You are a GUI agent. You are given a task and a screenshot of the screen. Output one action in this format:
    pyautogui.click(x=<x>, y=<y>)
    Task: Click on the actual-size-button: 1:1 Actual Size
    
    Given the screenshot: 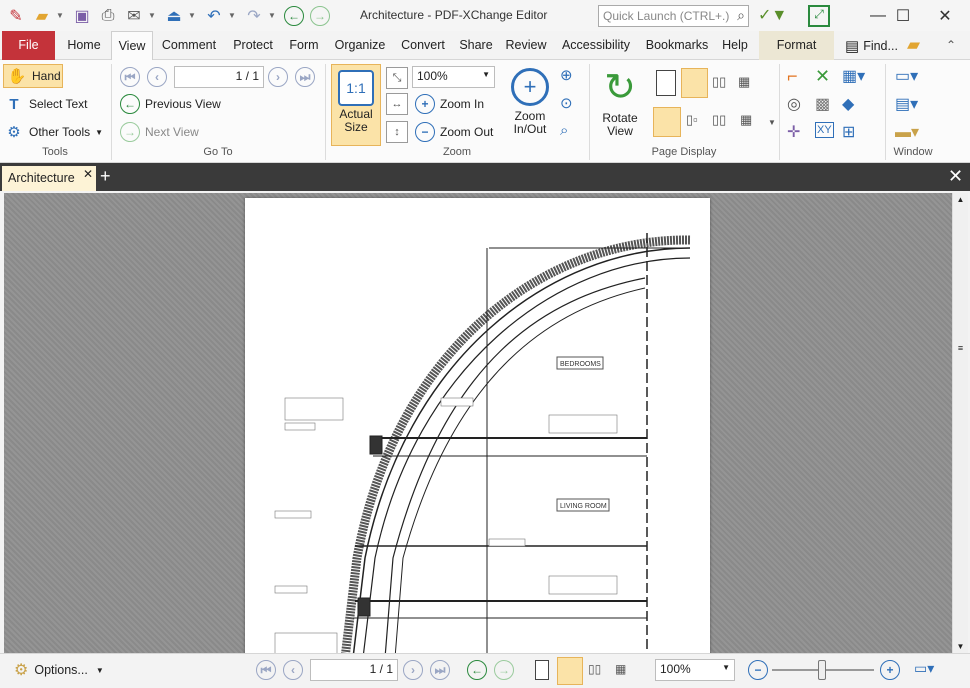 What is the action you would take?
    pyautogui.click(x=356, y=105)
    